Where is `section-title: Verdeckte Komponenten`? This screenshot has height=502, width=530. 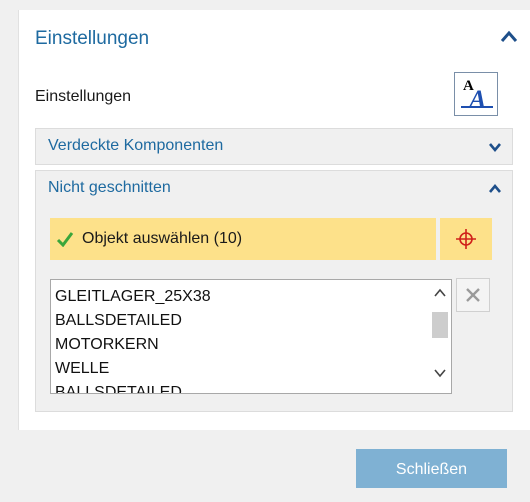
section-title: Verdeckte Komponenten is located at coordinates (136, 145).